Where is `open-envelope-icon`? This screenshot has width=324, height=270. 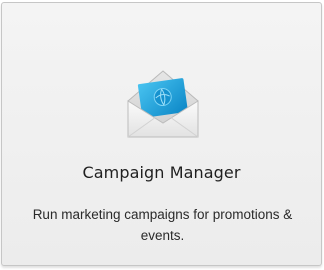 open-envelope-icon is located at coordinates (163, 104).